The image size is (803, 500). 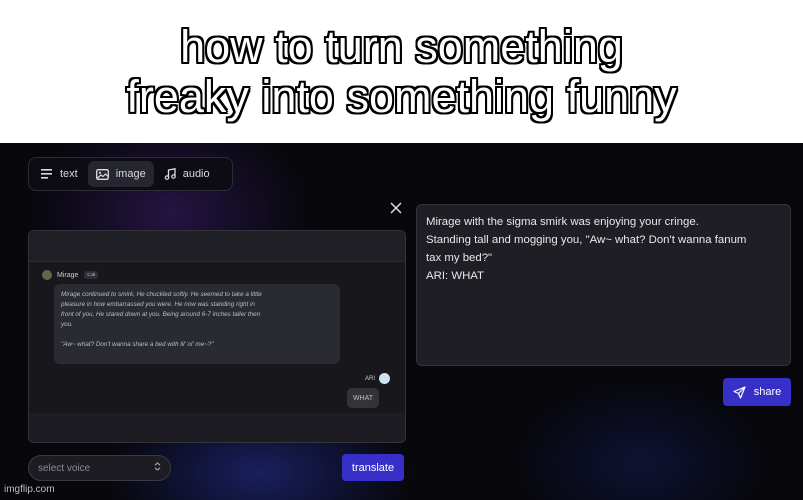 I want to click on mode-tabs: text image audio, so click(x=130, y=174).